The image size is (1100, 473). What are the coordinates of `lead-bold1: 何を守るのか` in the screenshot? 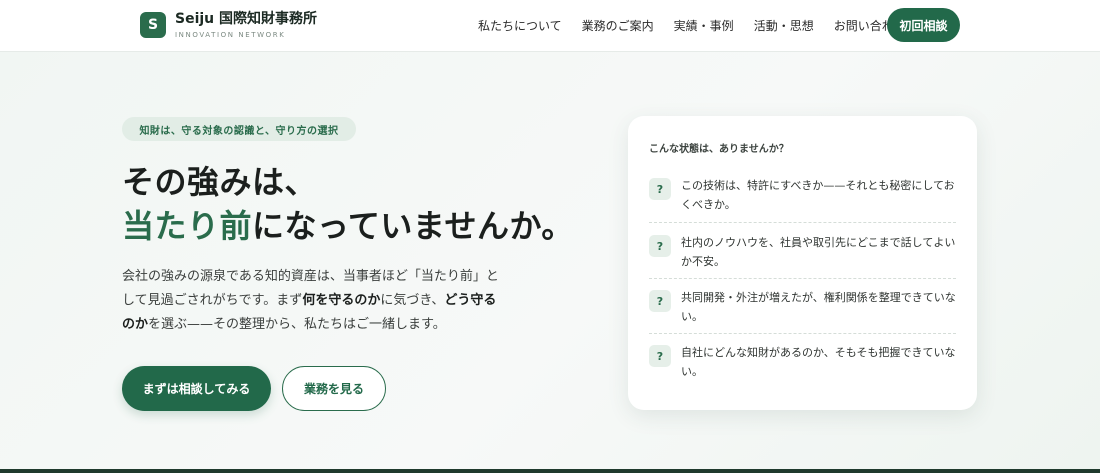 It's located at (341, 300).